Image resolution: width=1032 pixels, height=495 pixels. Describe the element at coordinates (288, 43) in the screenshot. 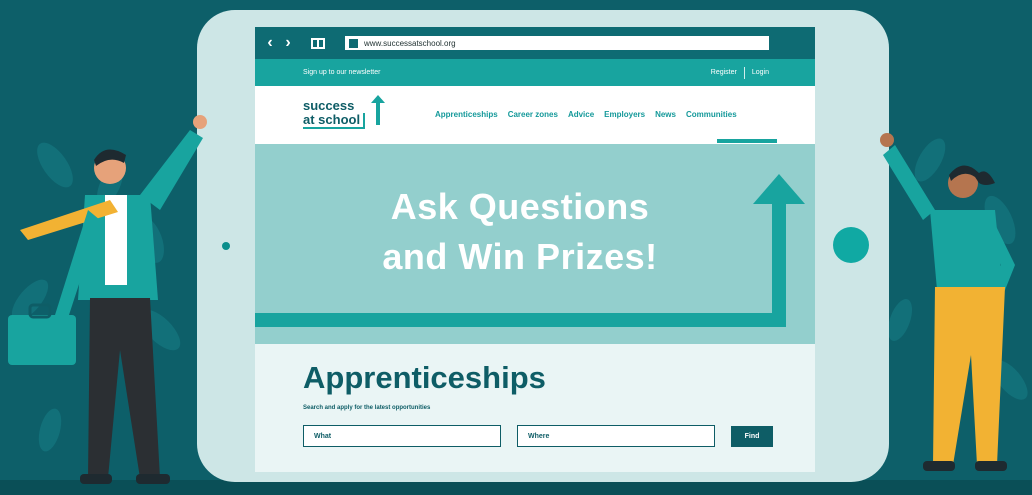

I see `forward-arrow-icon: ›` at that location.